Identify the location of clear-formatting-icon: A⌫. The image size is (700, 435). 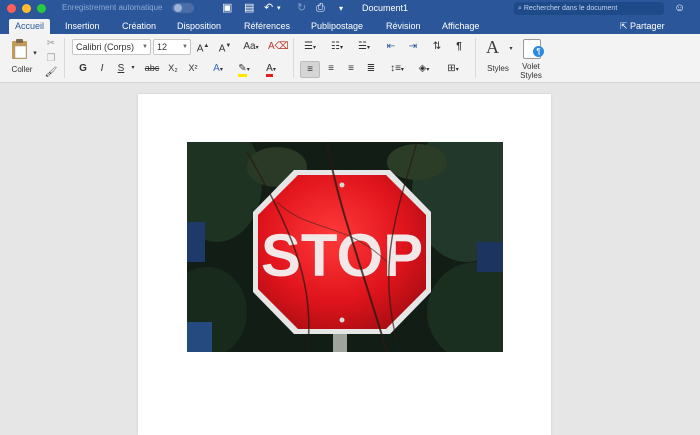
(278, 46).